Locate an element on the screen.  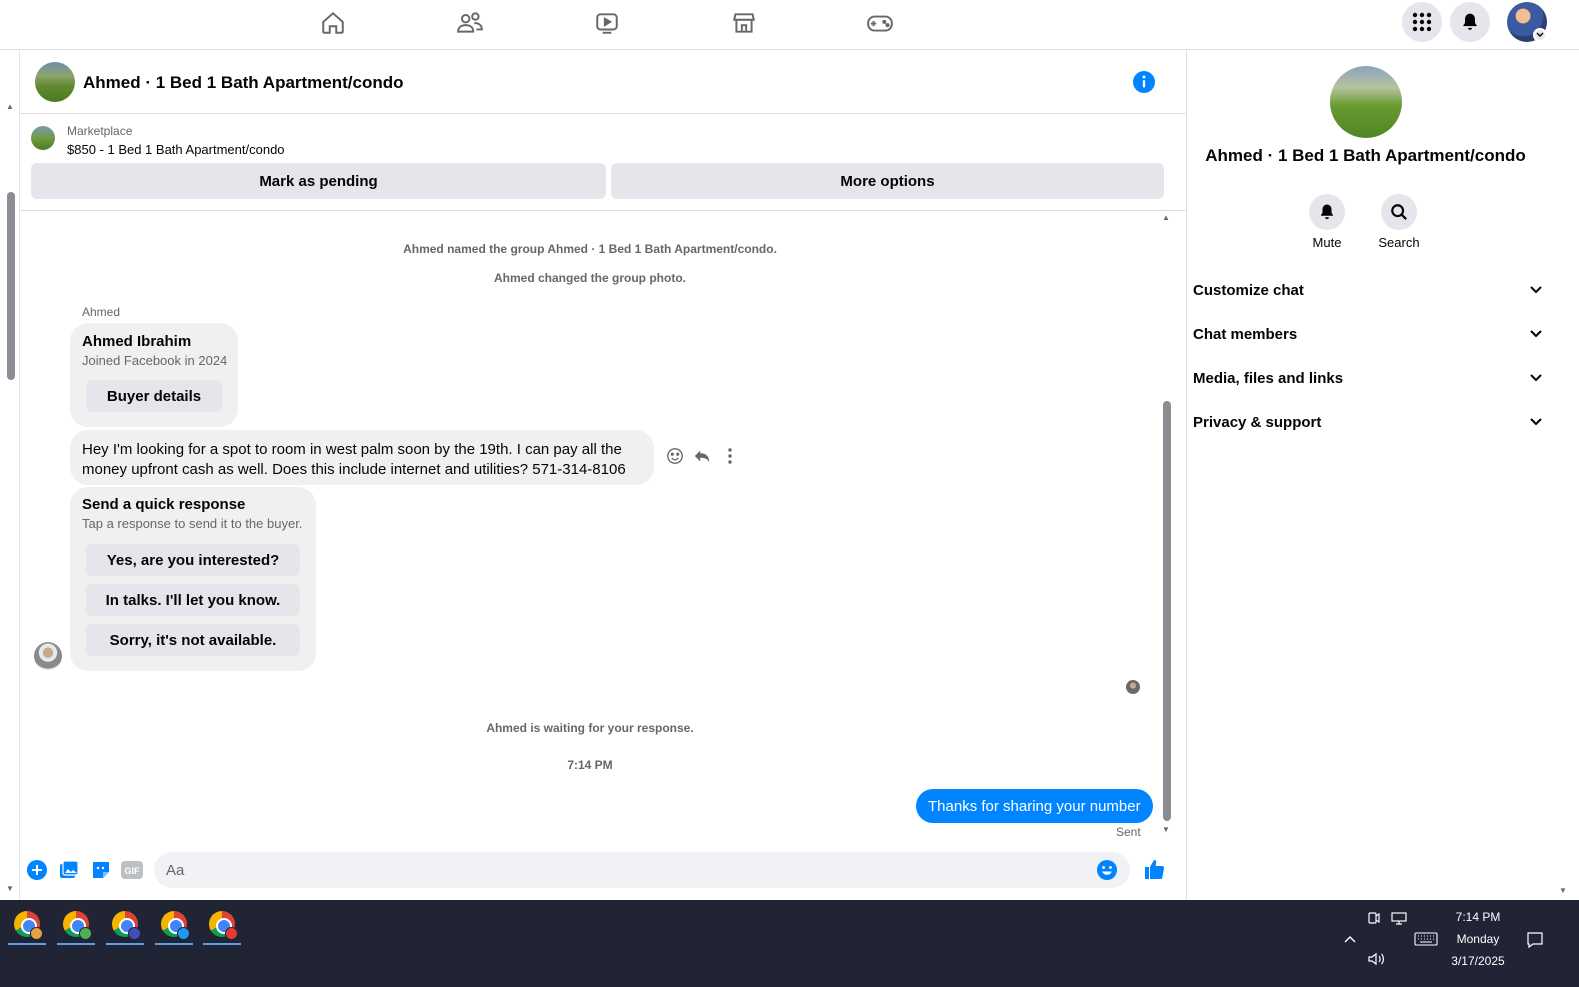
clock-time: 7:14 PM is located at coordinates (1478, 917).